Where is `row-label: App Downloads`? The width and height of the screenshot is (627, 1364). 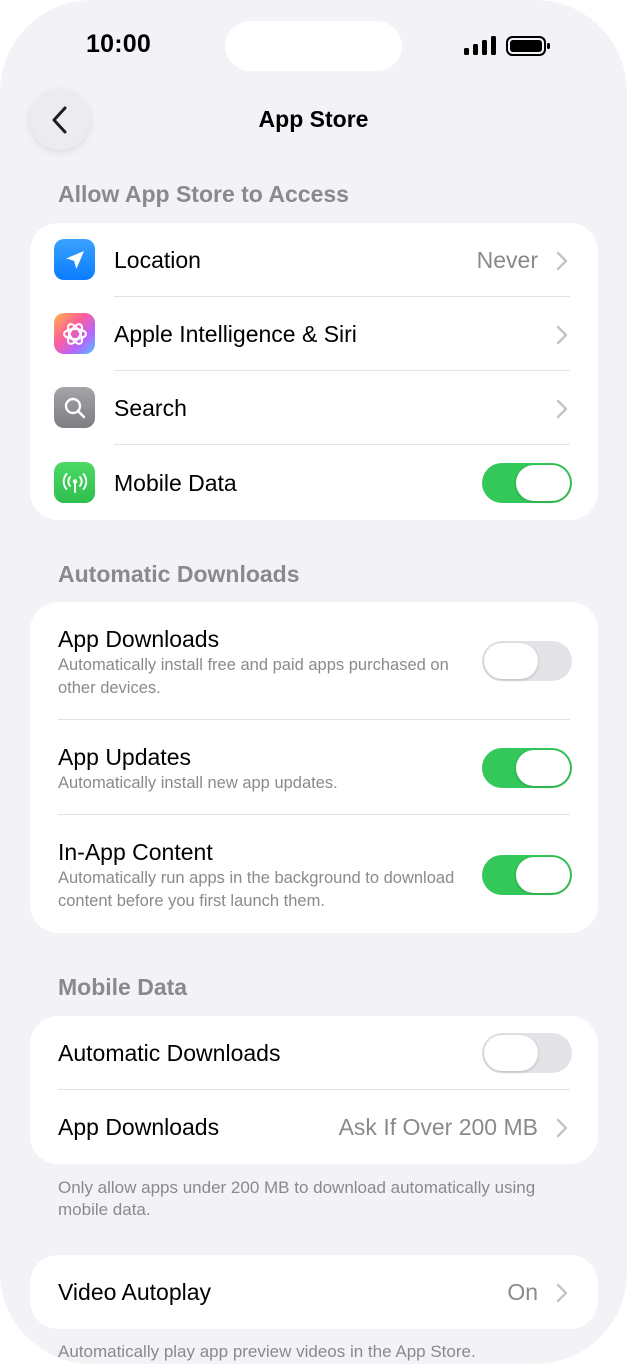 row-label: App Downloads is located at coordinates (139, 1127).